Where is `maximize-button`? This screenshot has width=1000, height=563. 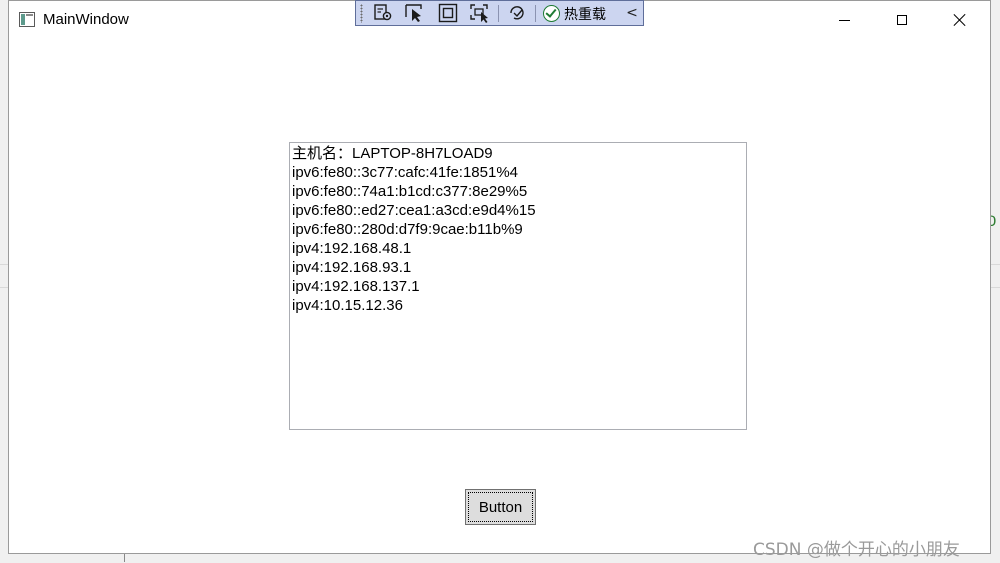
maximize-button is located at coordinates (902, 20).